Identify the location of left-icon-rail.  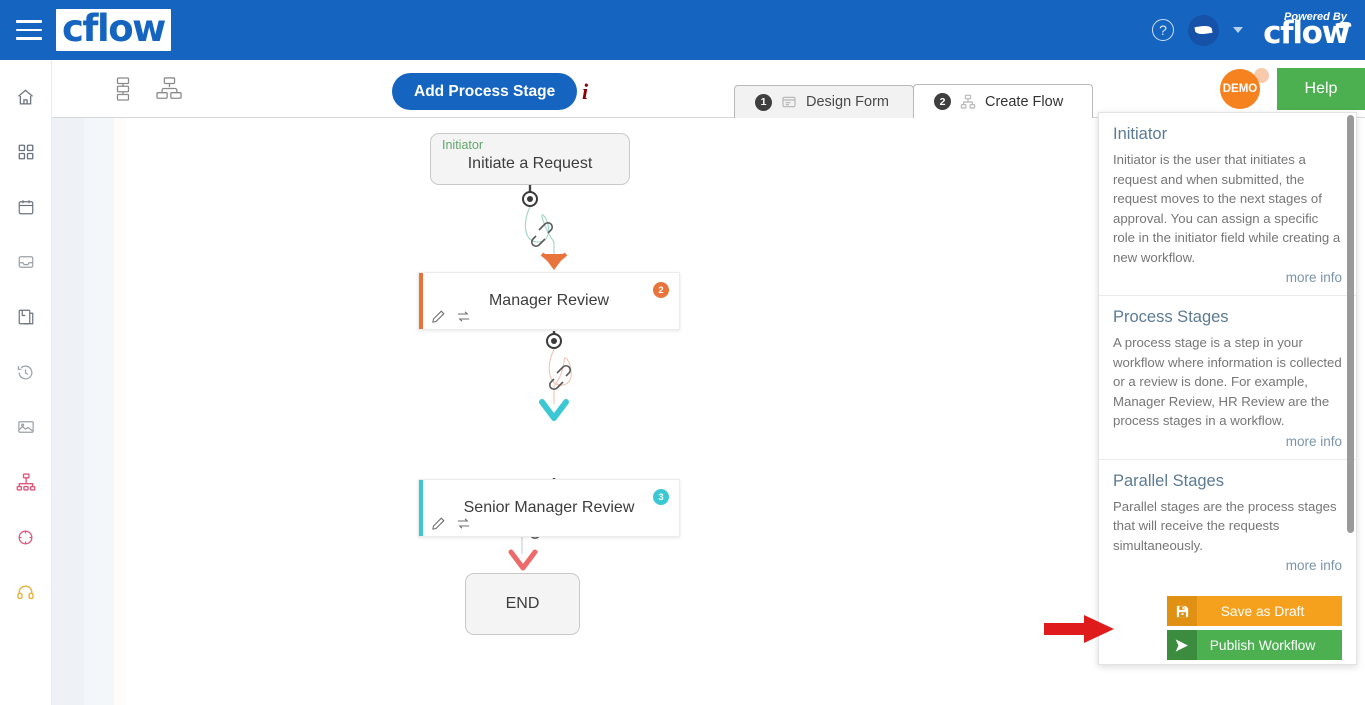
(26, 382).